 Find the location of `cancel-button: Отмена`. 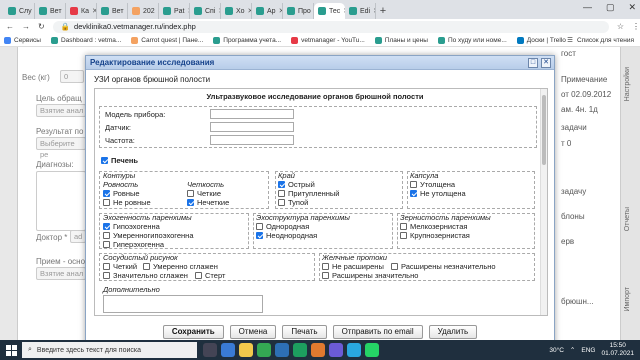

cancel-button: Отмена is located at coordinates (253, 332).